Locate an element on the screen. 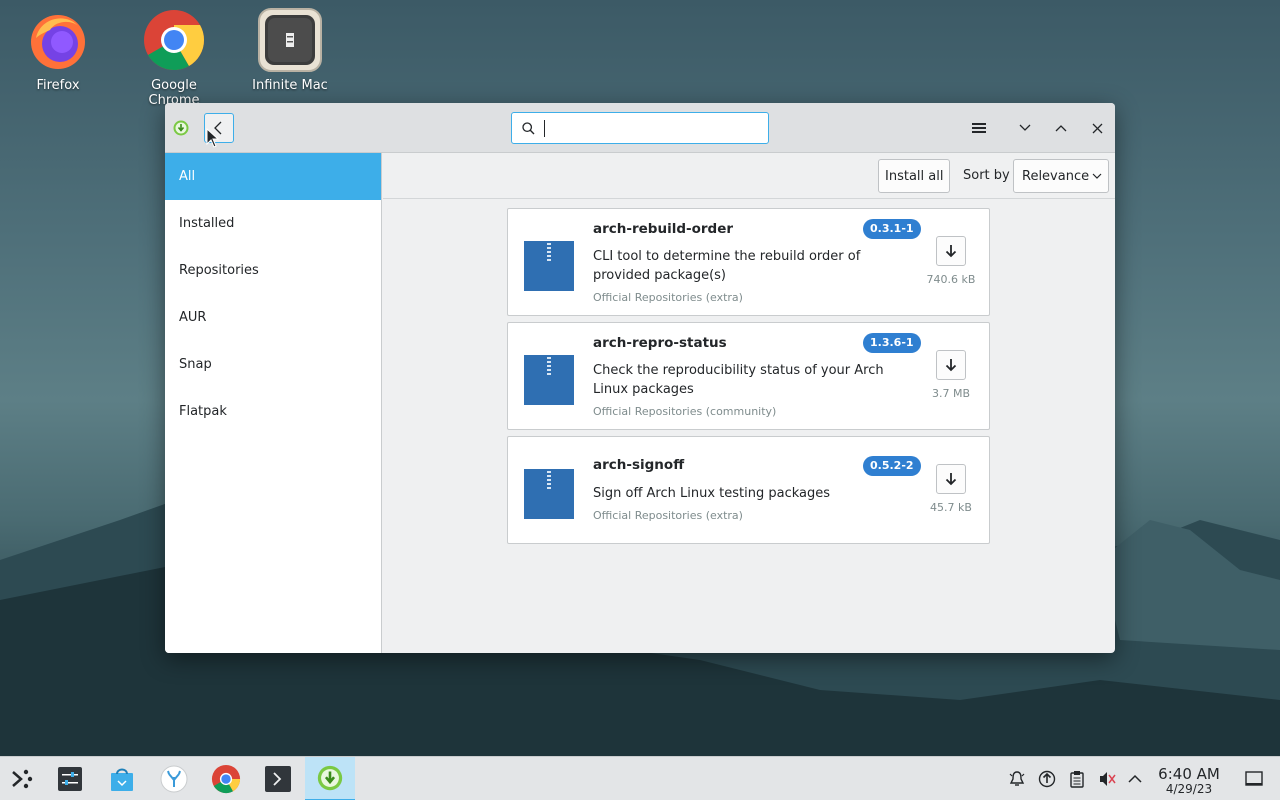 Image resolution: width=1280 pixels, height=800 pixels. package-name: arch-rebuild-order is located at coordinates (663, 229).